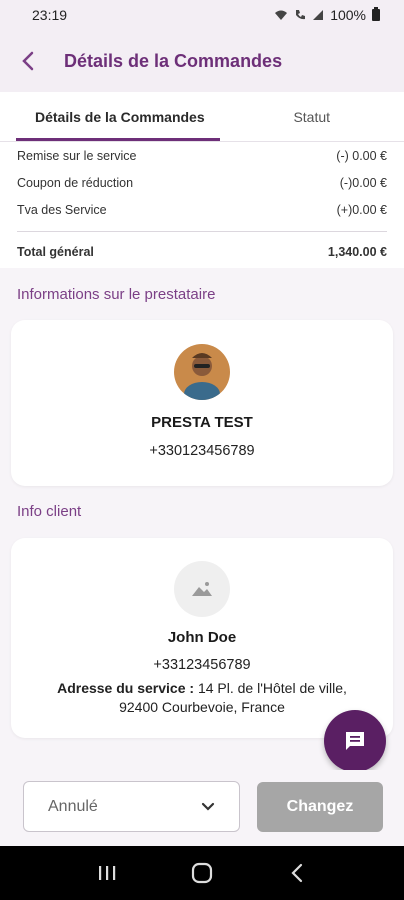 The width and height of the screenshot is (404, 900). I want to click on total-label: Total général, so click(55, 252).